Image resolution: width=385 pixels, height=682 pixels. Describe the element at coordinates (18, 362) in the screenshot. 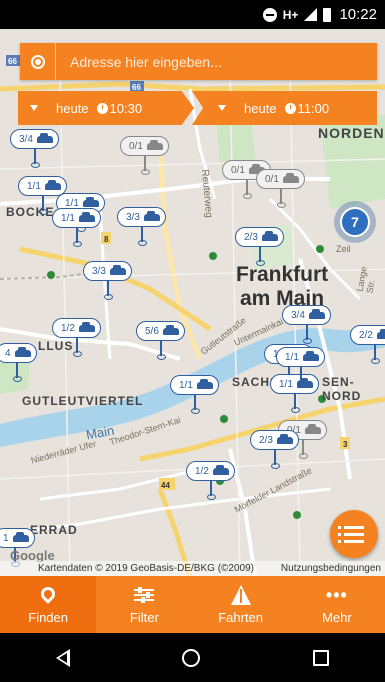

I see `car-pin: 4` at that location.